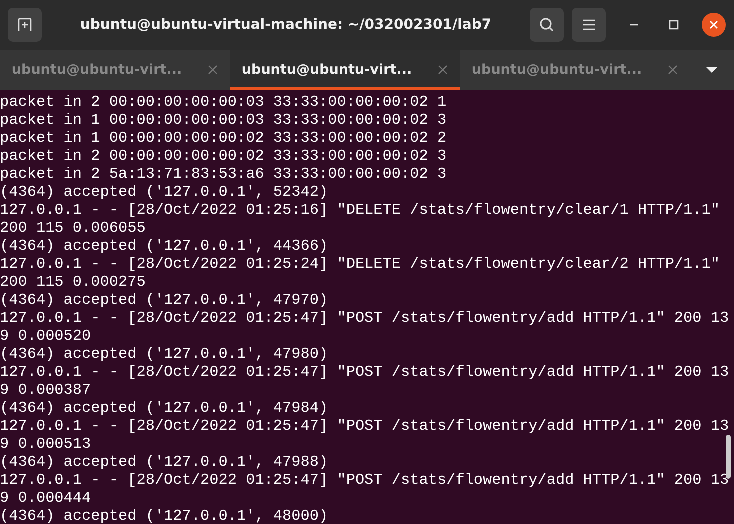 This screenshot has width=734, height=524. Describe the element at coordinates (712, 70) in the screenshot. I see `dropdown-caret-icon` at that location.